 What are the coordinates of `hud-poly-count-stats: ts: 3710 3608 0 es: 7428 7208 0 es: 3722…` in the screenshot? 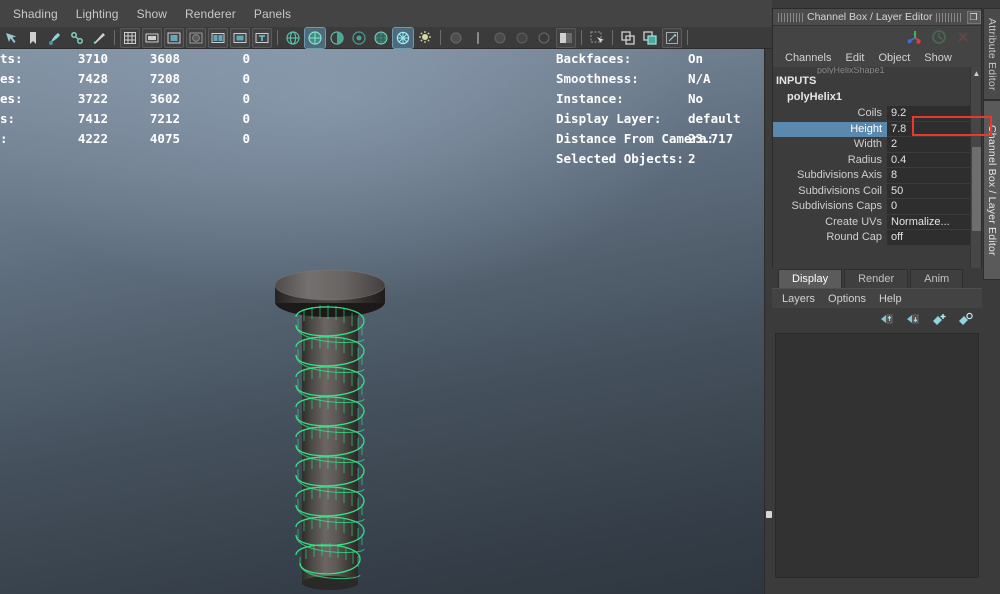 It's located at (130, 99).